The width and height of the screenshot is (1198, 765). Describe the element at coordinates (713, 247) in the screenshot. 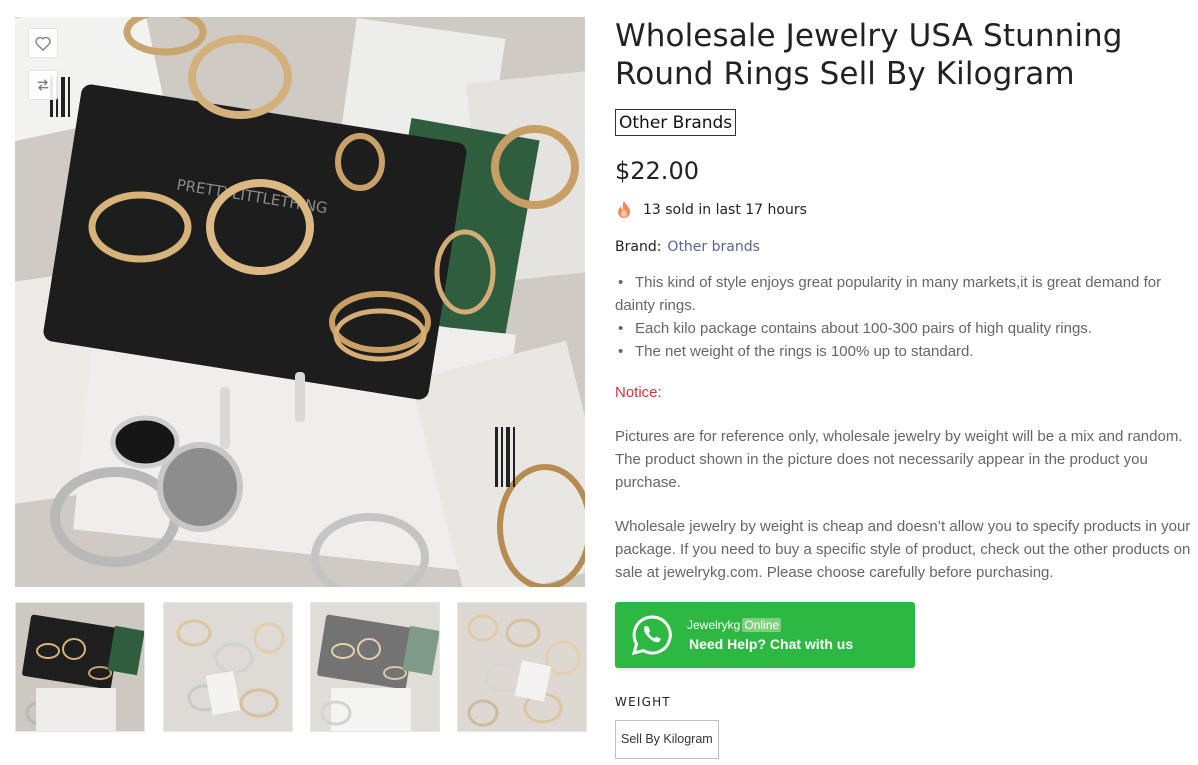

I see `brand-link: Other brands` at that location.